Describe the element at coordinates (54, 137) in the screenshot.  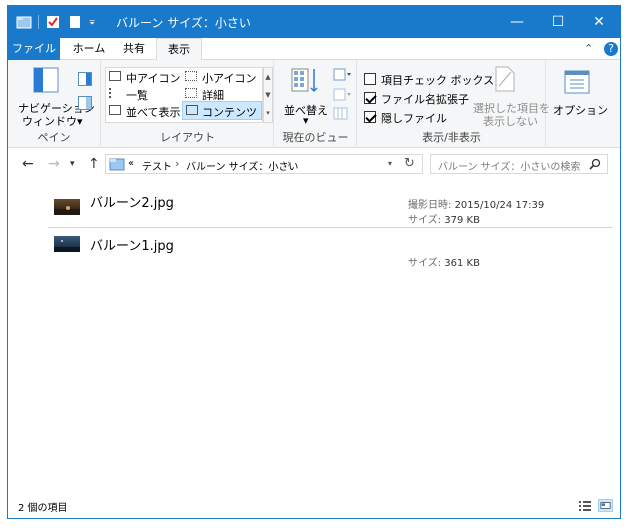
I see `panes-group-label: ペイン` at that location.